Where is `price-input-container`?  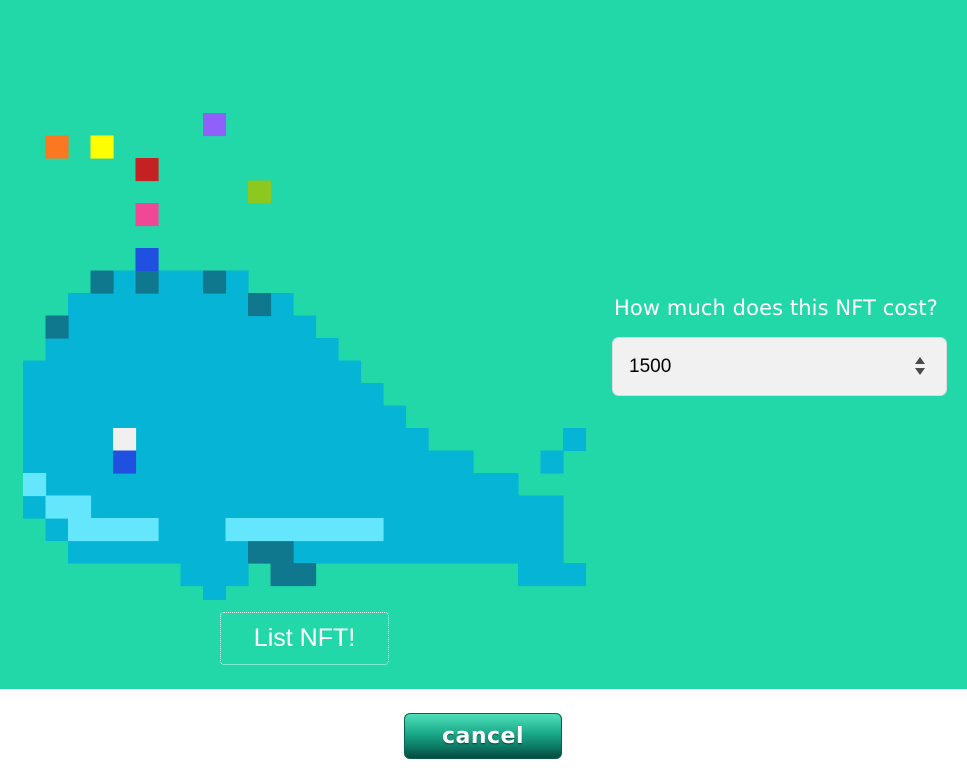 price-input-container is located at coordinates (779, 366).